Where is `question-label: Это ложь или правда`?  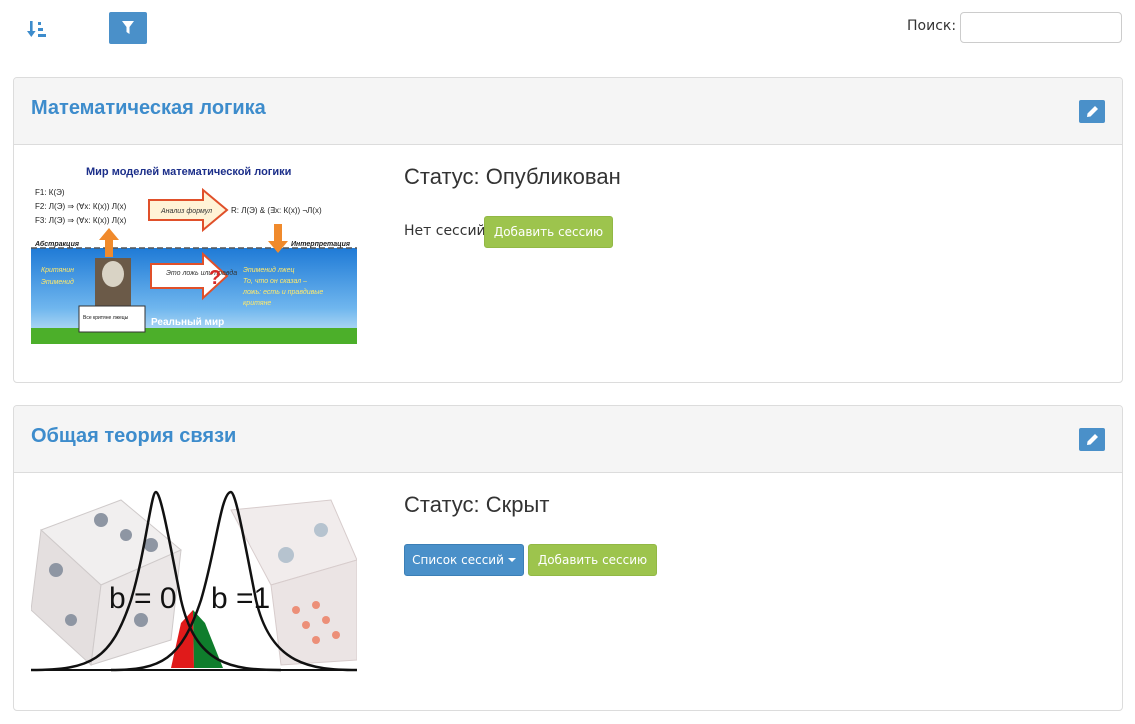 question-label: Это ложь или правда is located at coordinates (201, 273).